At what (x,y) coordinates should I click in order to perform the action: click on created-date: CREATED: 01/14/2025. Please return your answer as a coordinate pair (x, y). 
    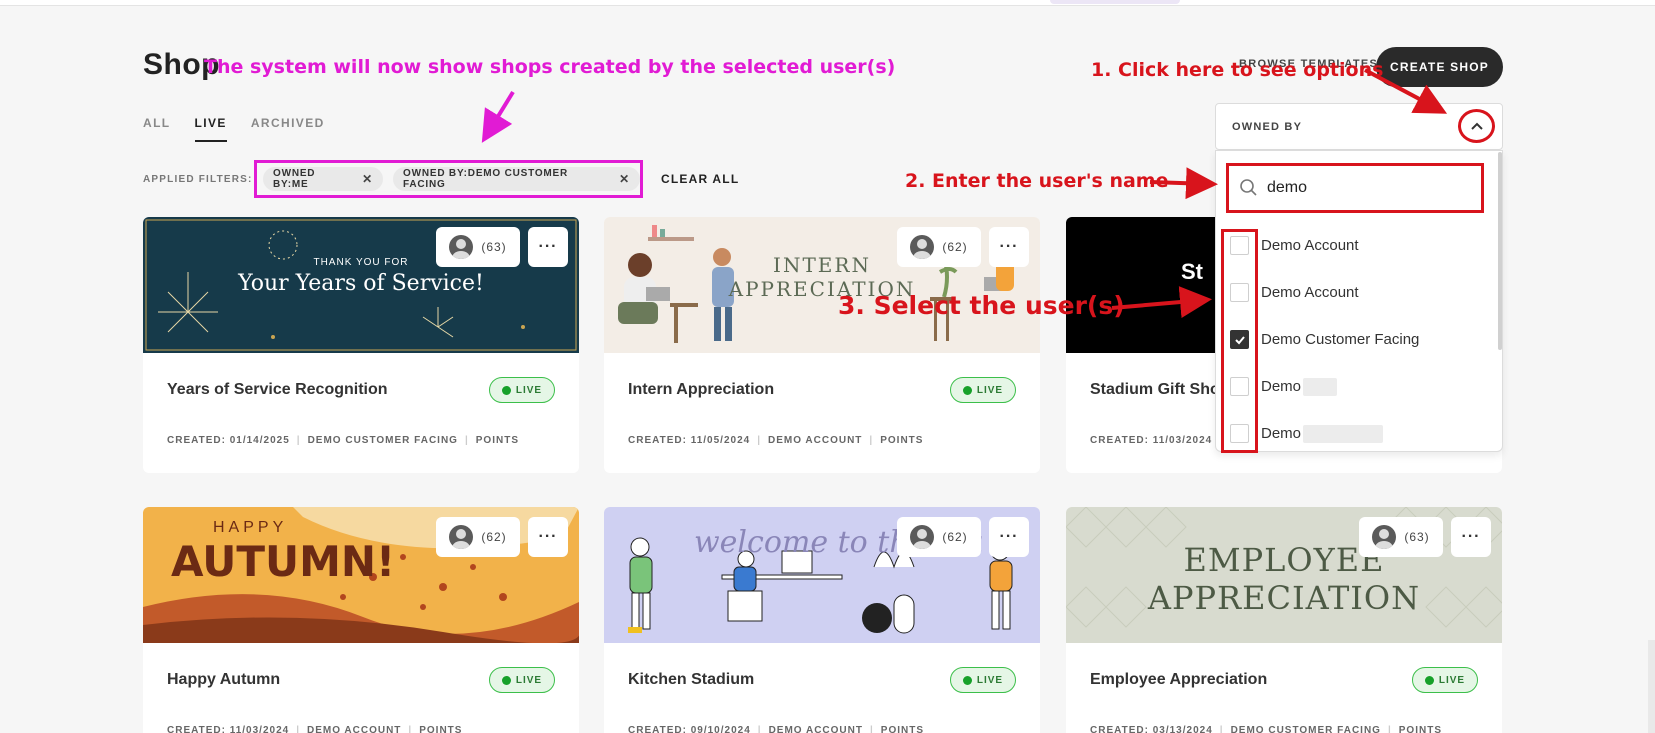
    Looking at the image, I should click on (228, 440).